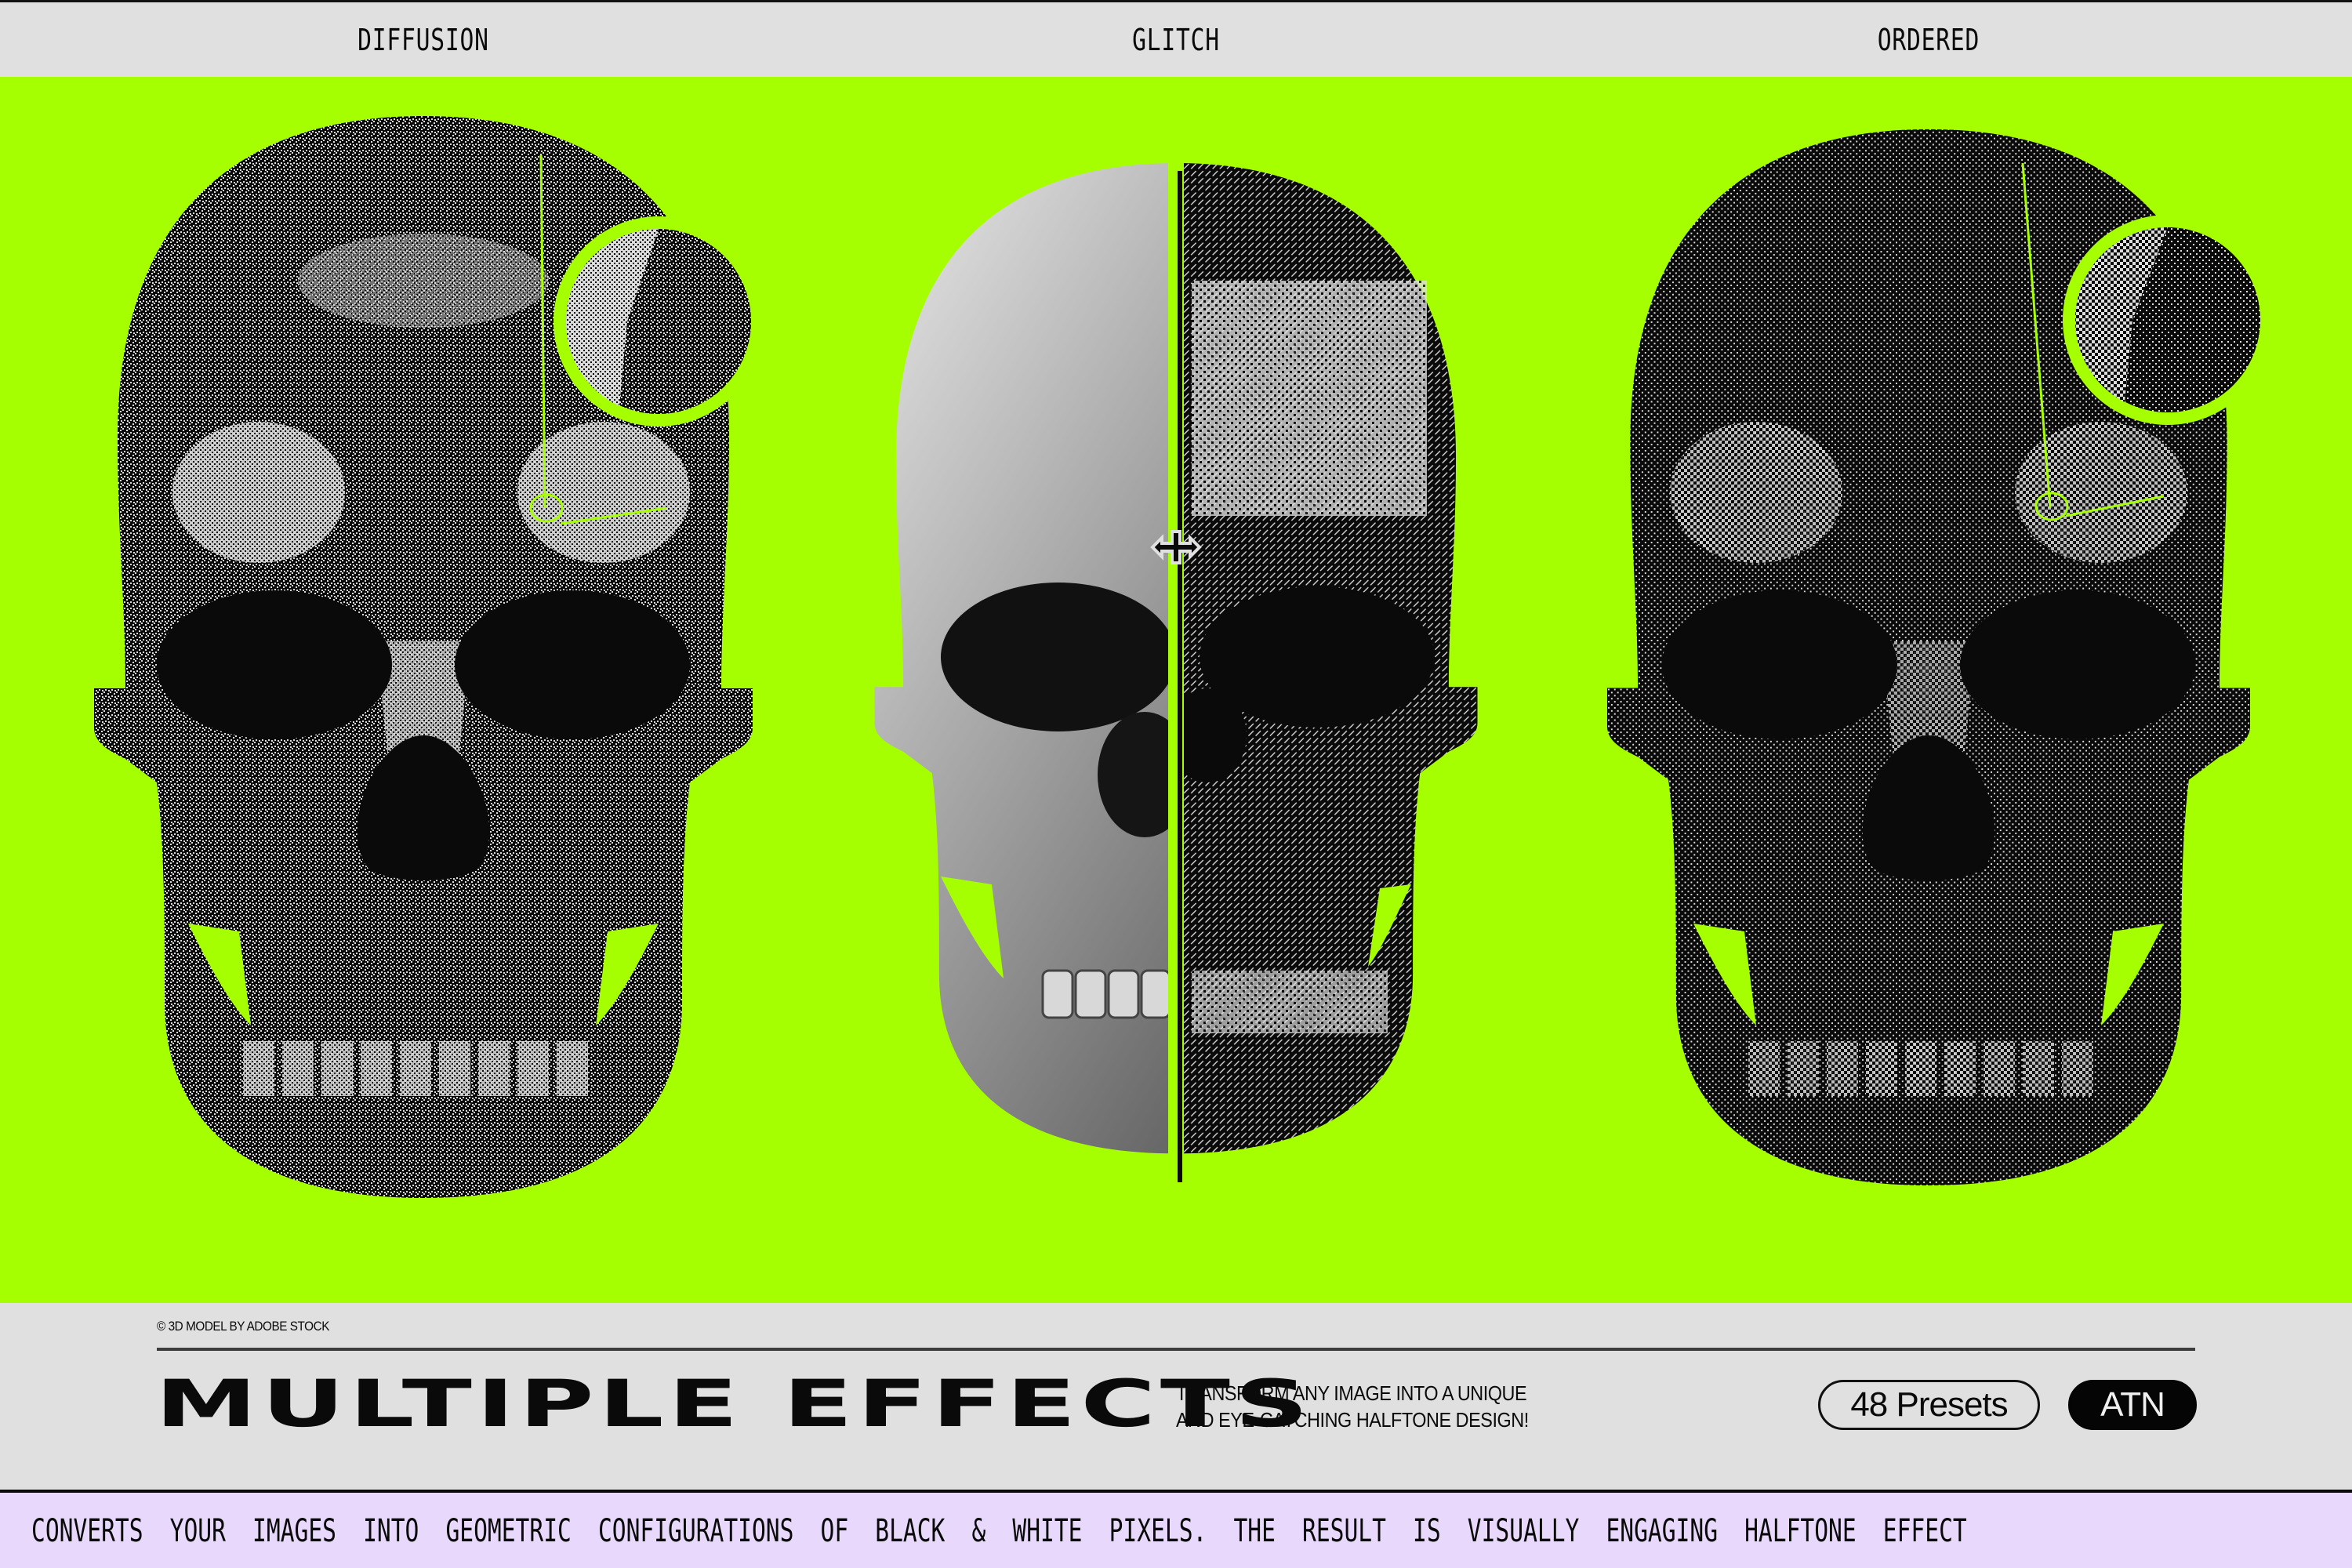 This screenshot has width=2352, height=1568. I want to click on label-ordered: ORDERED, so click(1928, 40).